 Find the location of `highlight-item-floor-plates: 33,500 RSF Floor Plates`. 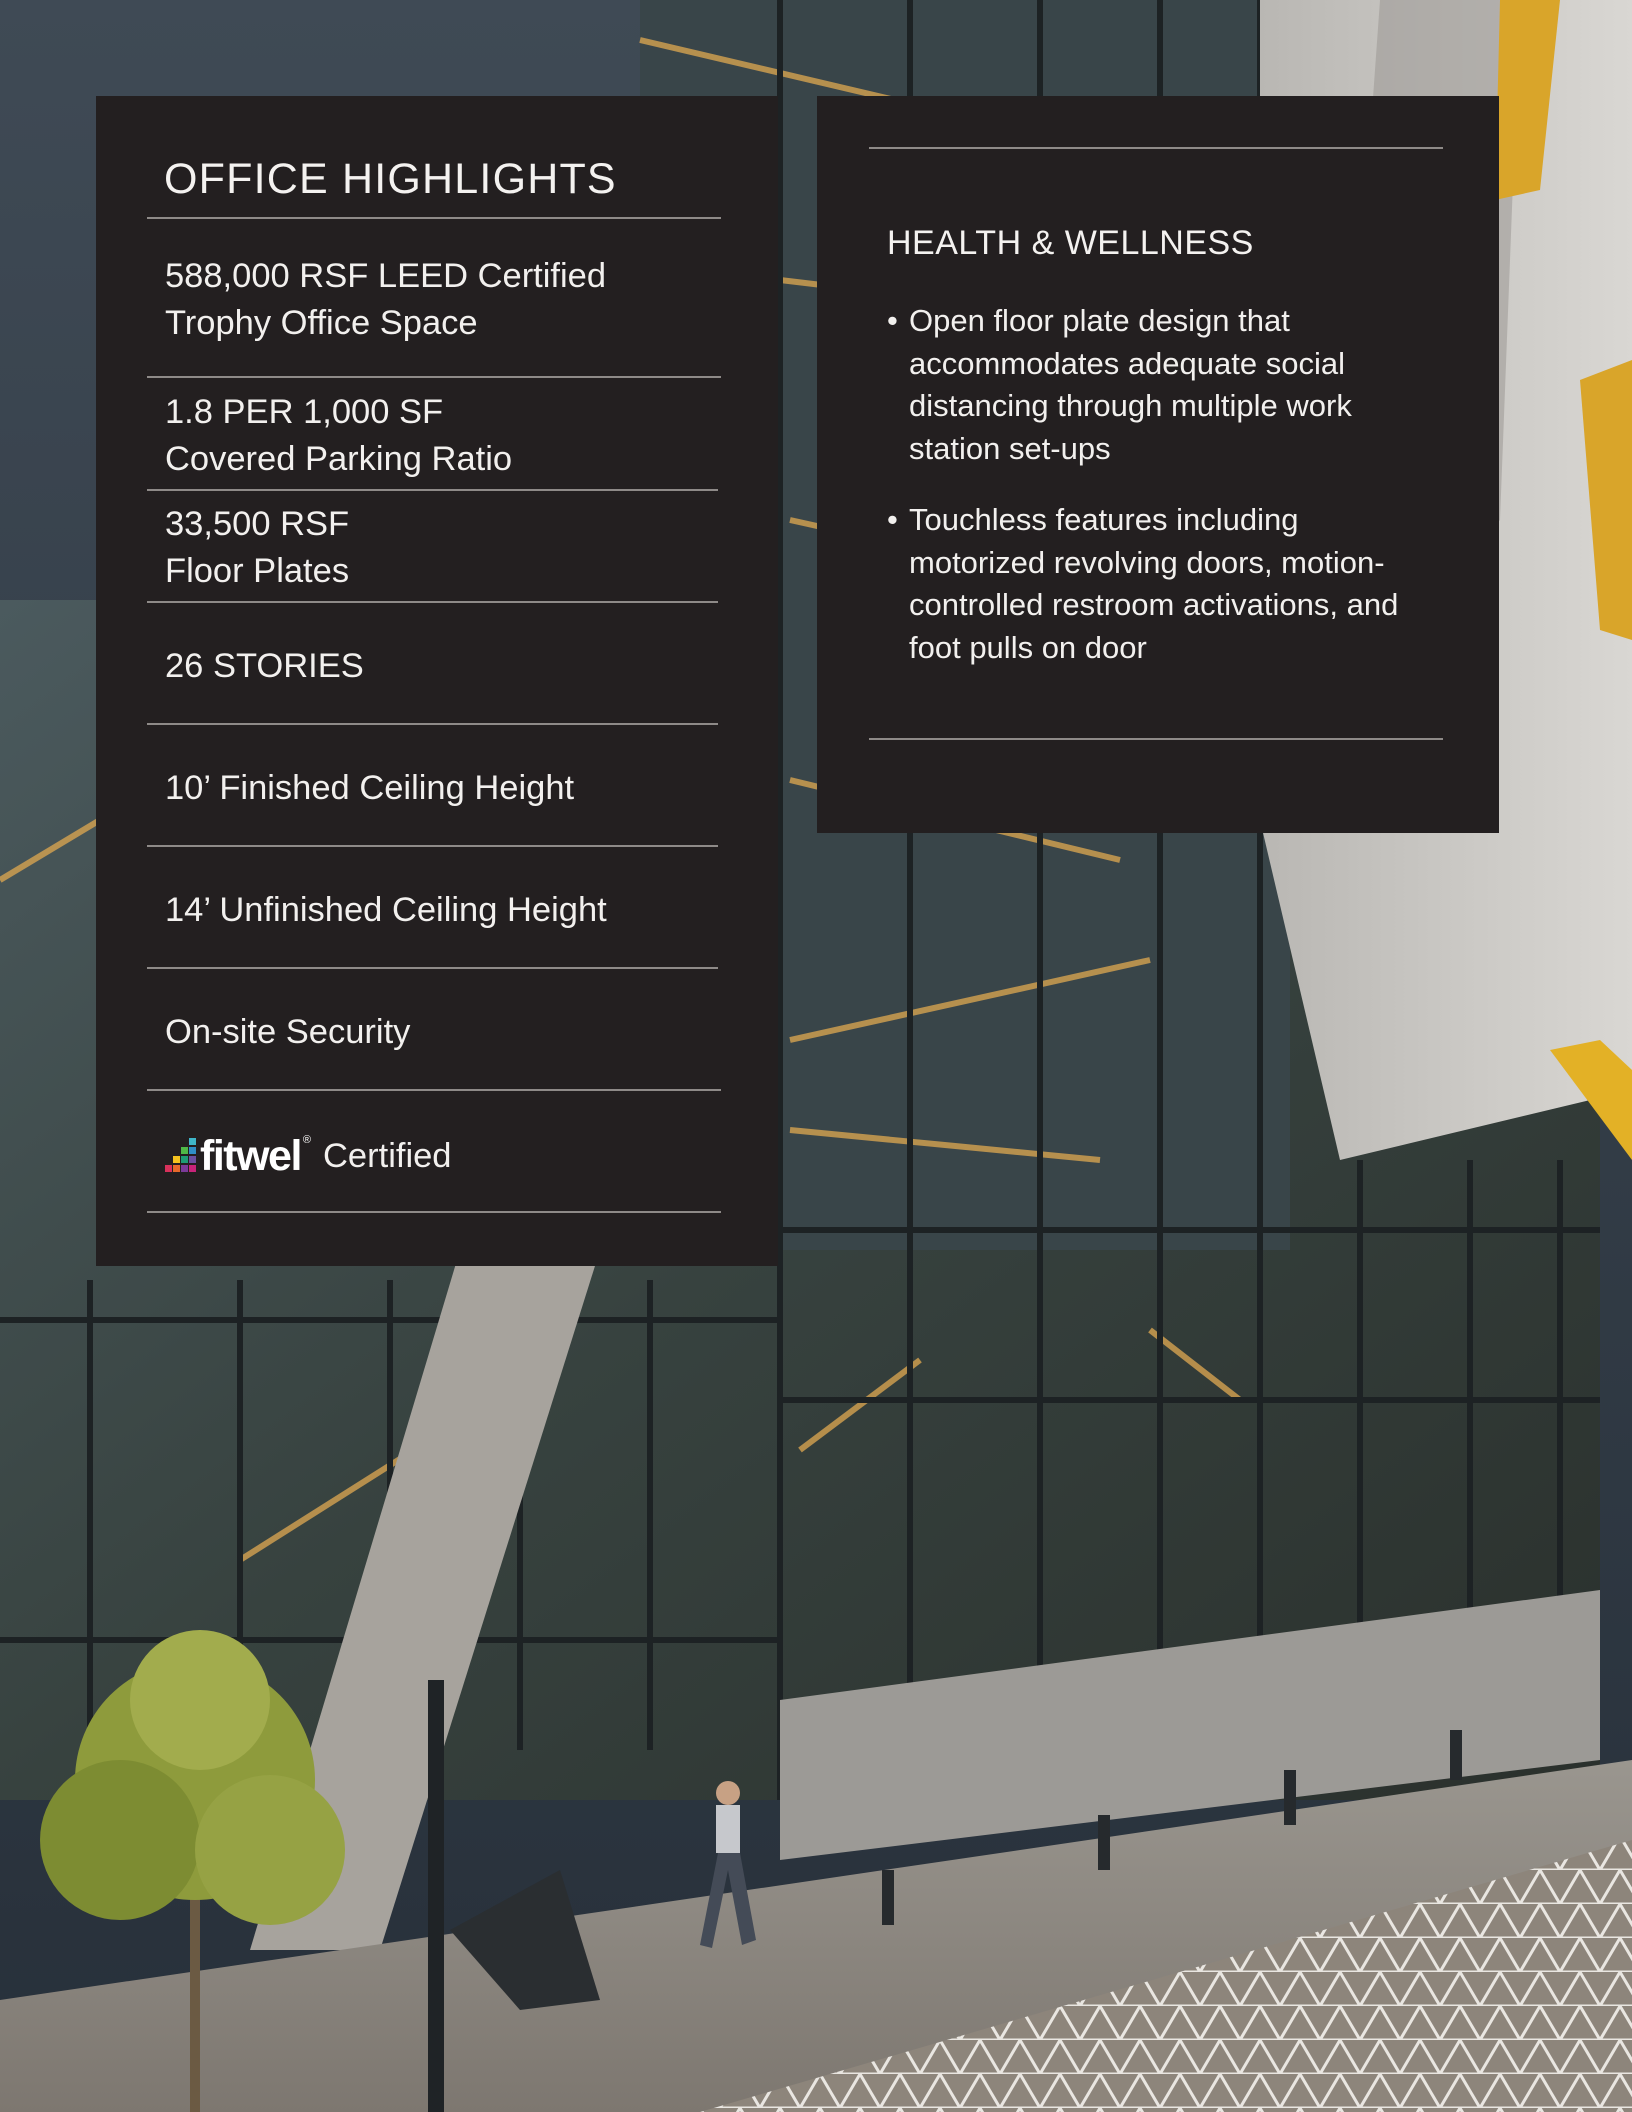

highlight-item-floor-plates: 33,500 RSF Floor Plates is located at coordinates (445, 548).